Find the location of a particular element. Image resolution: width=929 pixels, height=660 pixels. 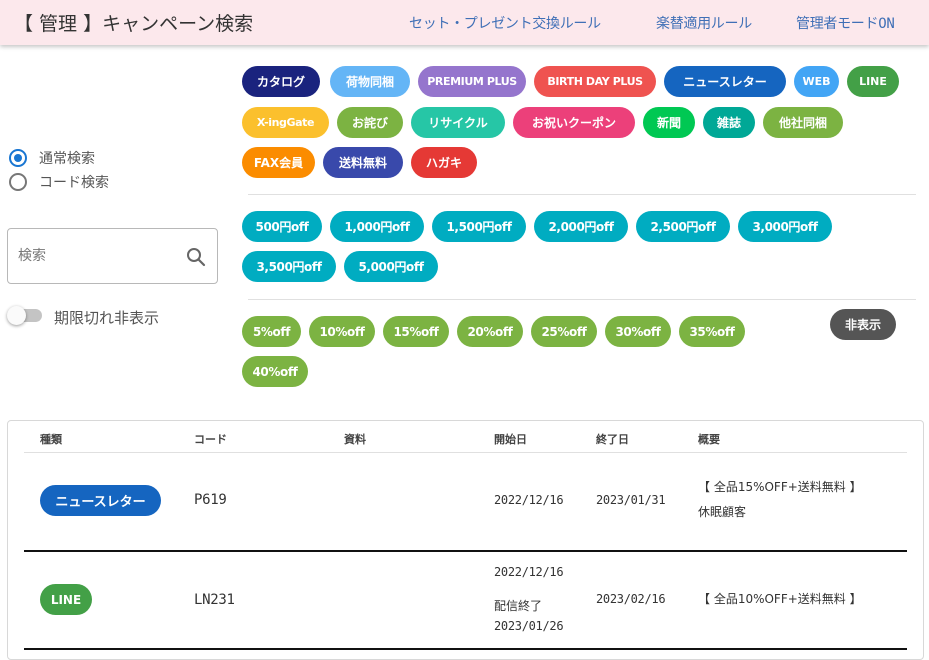

chip-catalog: カタログ is located at coordinates (281, 81).